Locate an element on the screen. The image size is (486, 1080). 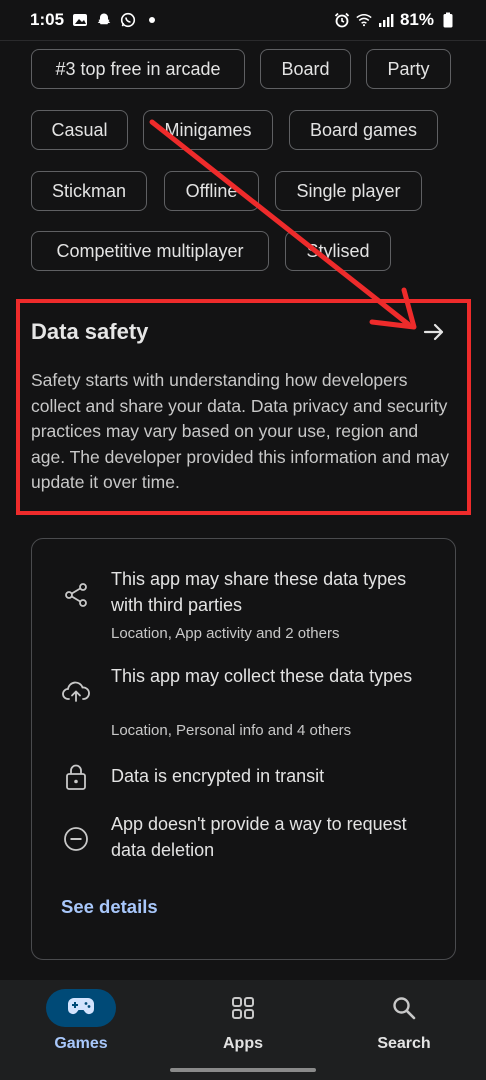
tag-chip-label: Competitive multiplayer is located at coordinates (150, 250).